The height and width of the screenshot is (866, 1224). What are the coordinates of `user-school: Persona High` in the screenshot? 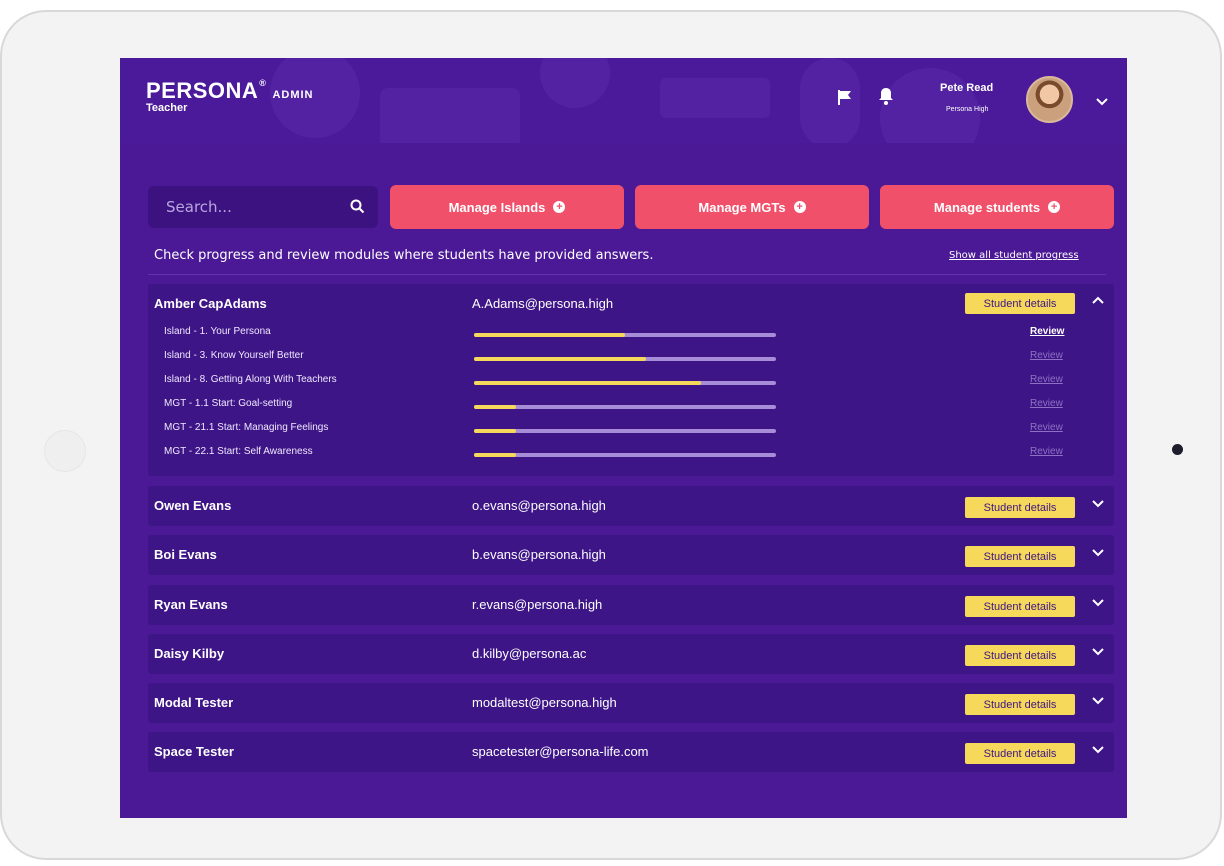 It's located at (967, 109).